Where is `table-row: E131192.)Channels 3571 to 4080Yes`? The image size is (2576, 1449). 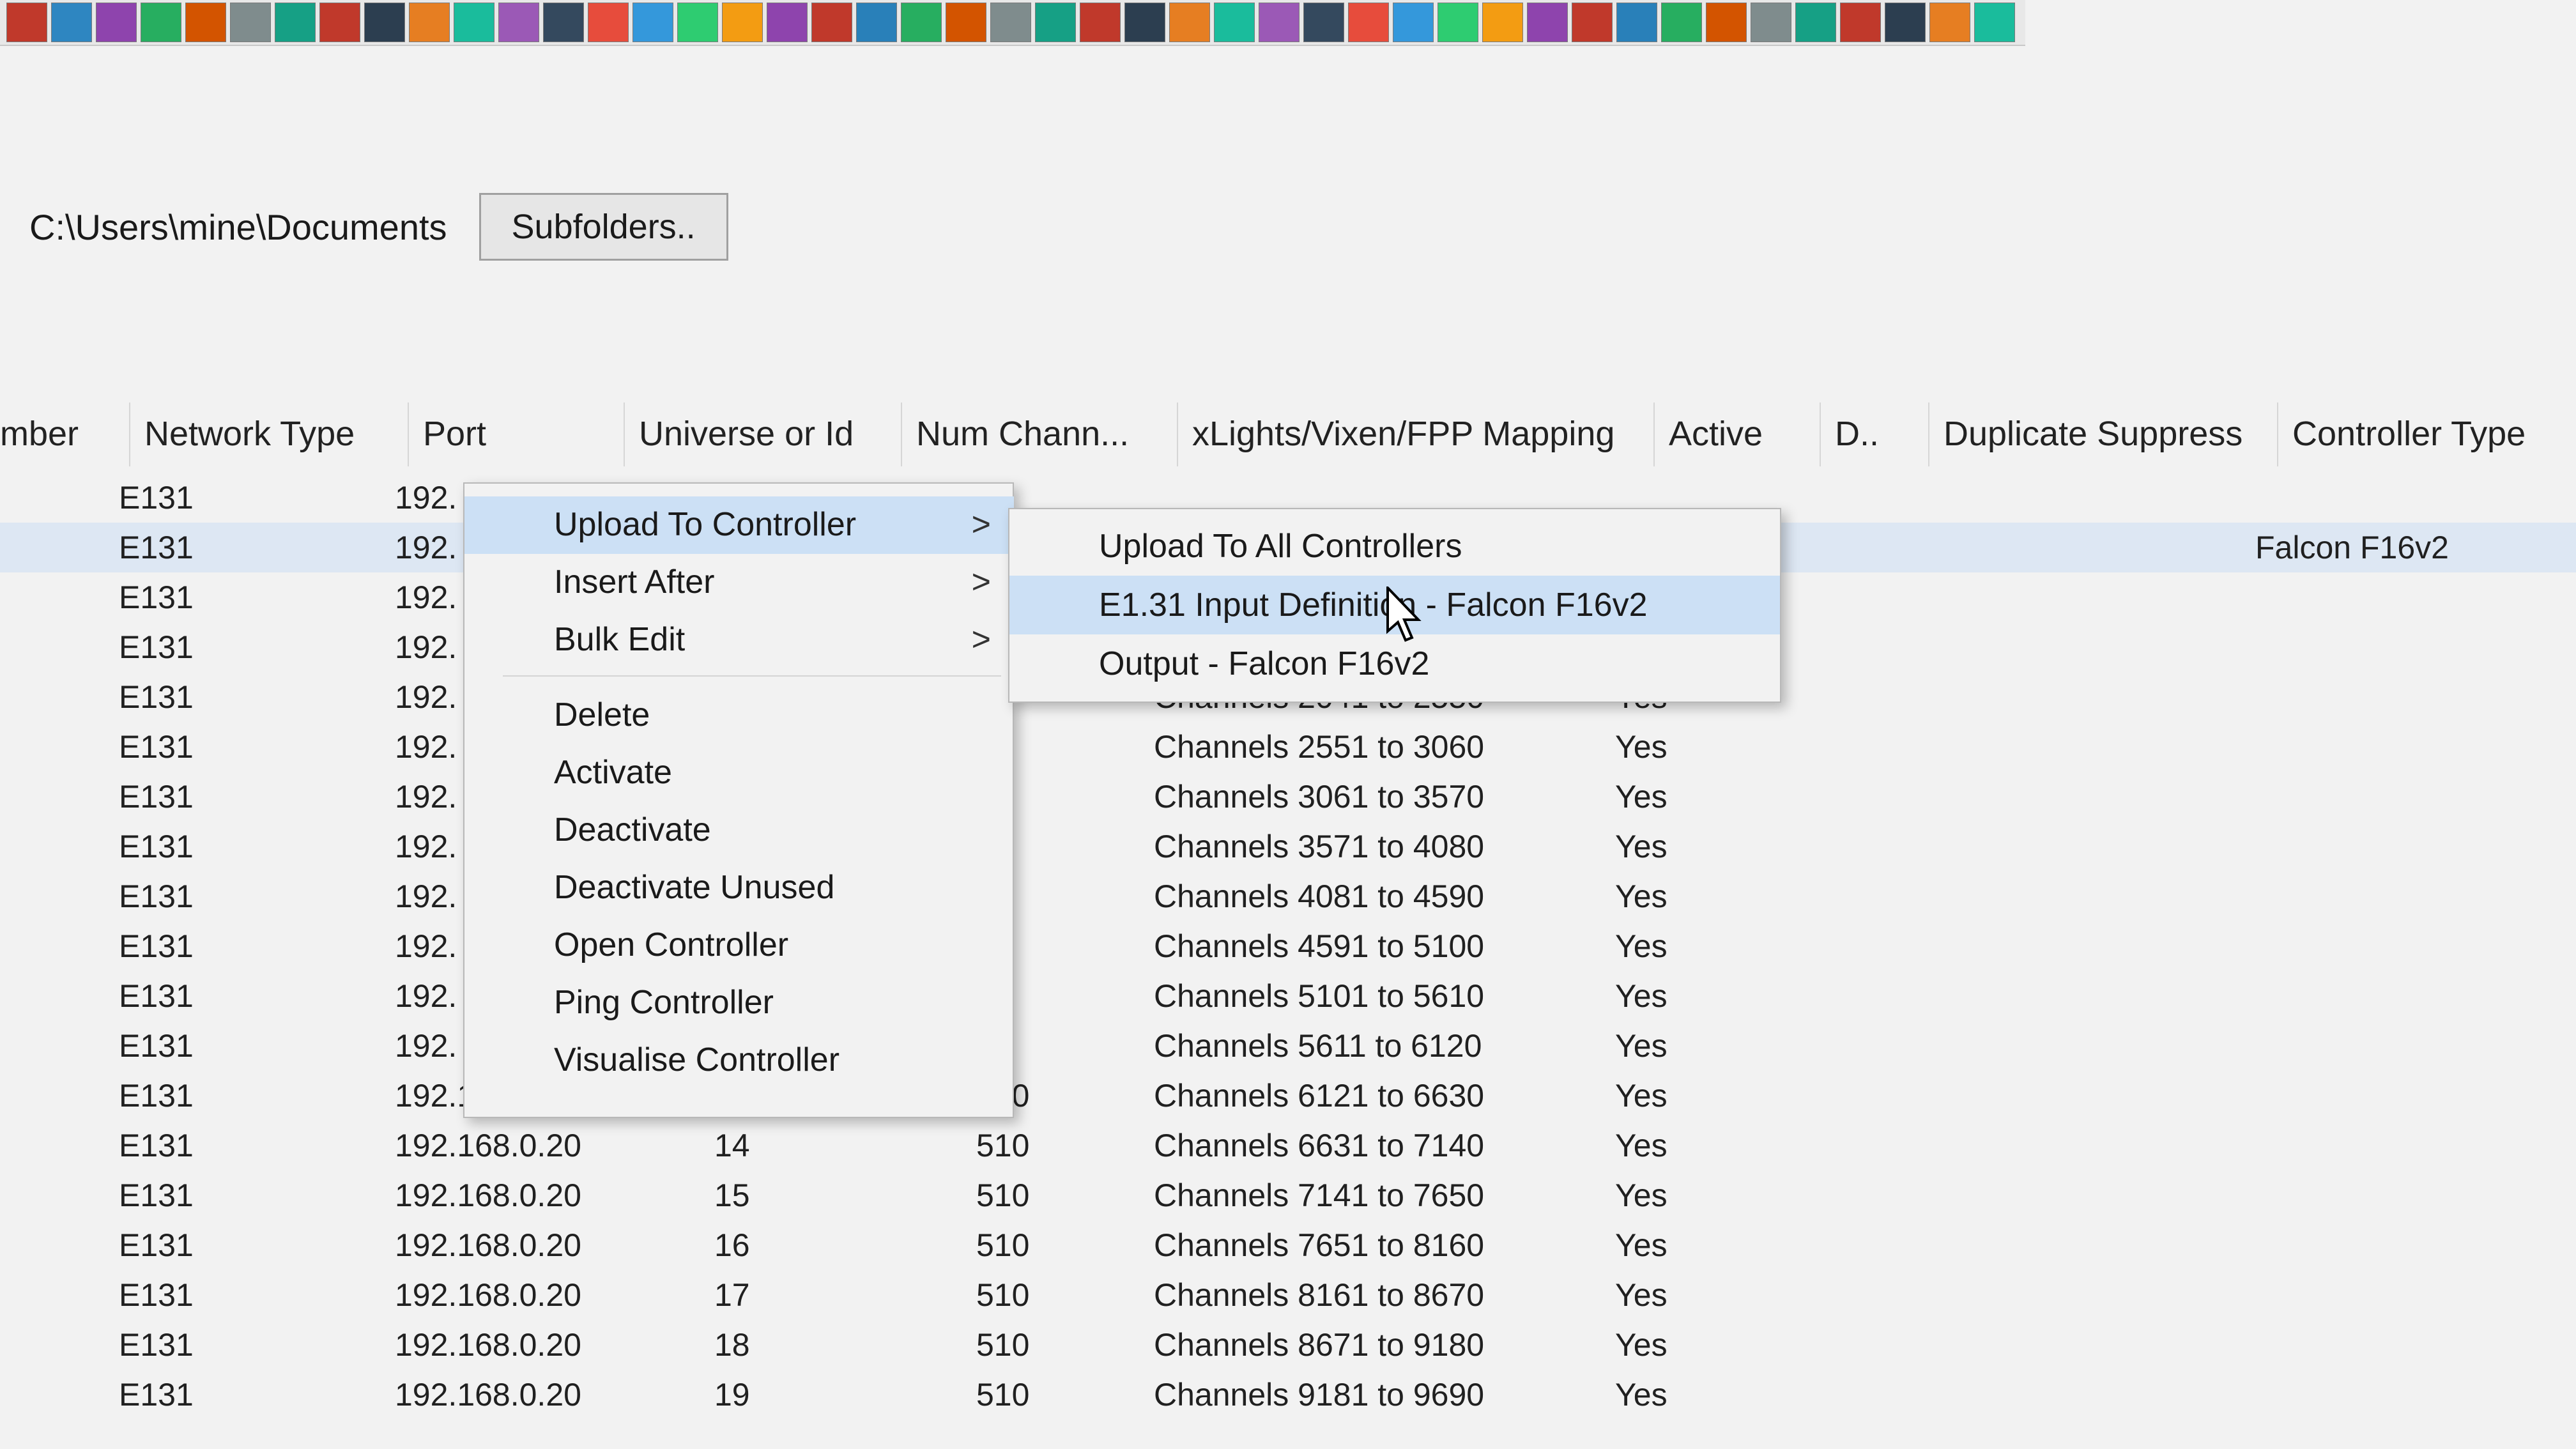 table-row: E131192.)Channels 3571 to 4080Yes is located at coordinates (1288, 846).